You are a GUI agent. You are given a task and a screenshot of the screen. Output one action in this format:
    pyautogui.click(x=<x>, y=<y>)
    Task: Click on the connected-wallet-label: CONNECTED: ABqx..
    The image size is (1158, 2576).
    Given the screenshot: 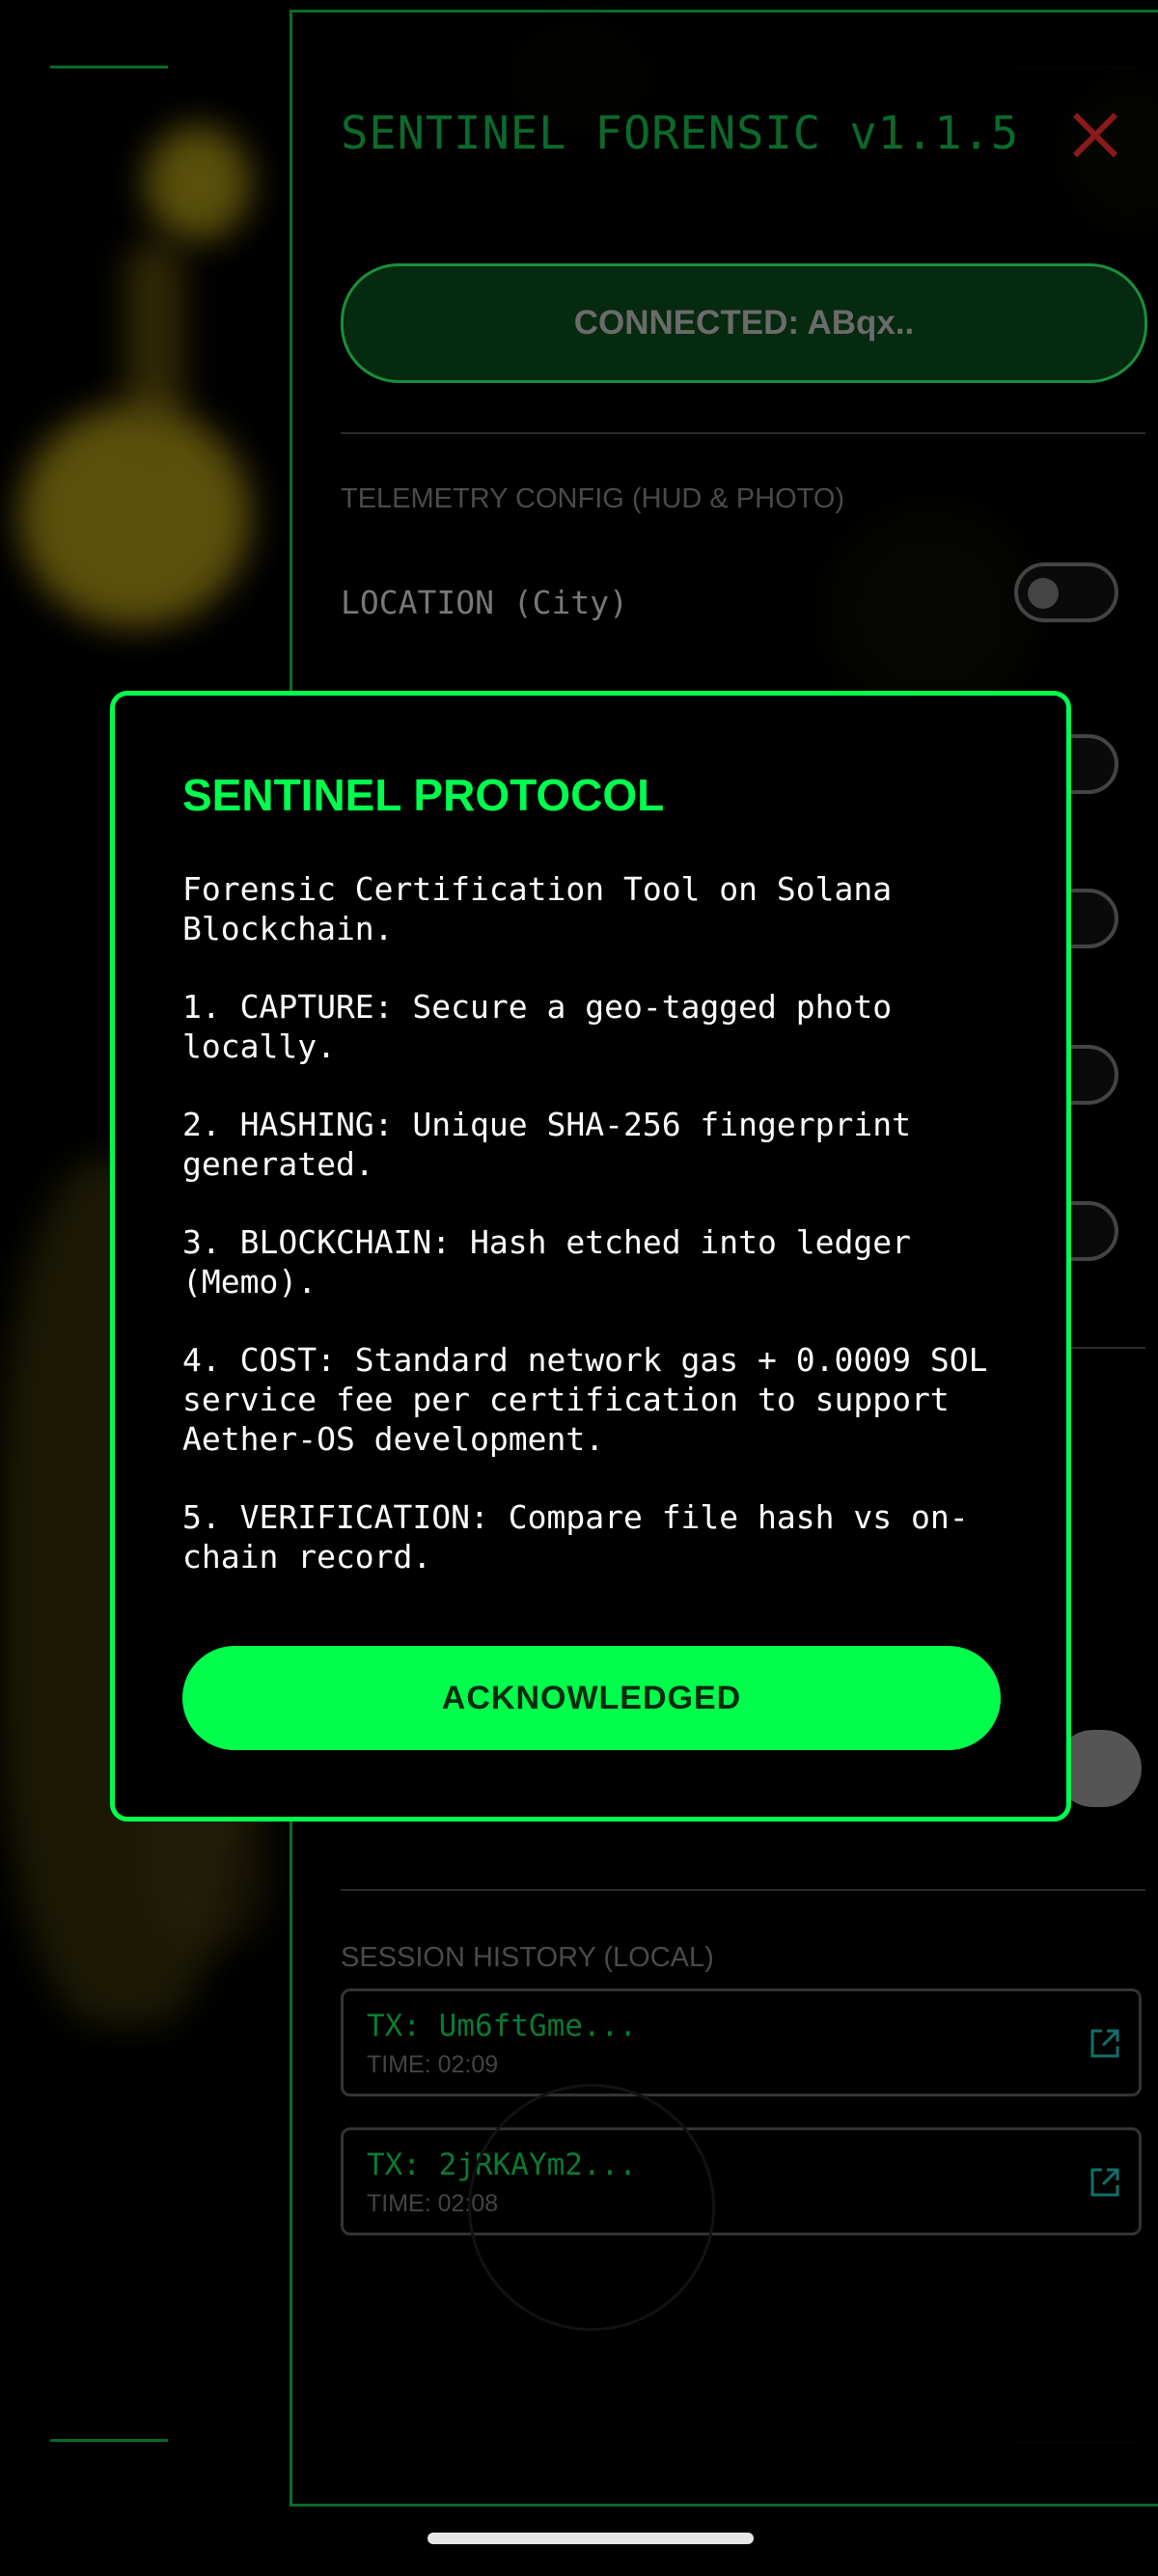 What is the action you would take?
    pyautogui.click(x=744, y=323)
    